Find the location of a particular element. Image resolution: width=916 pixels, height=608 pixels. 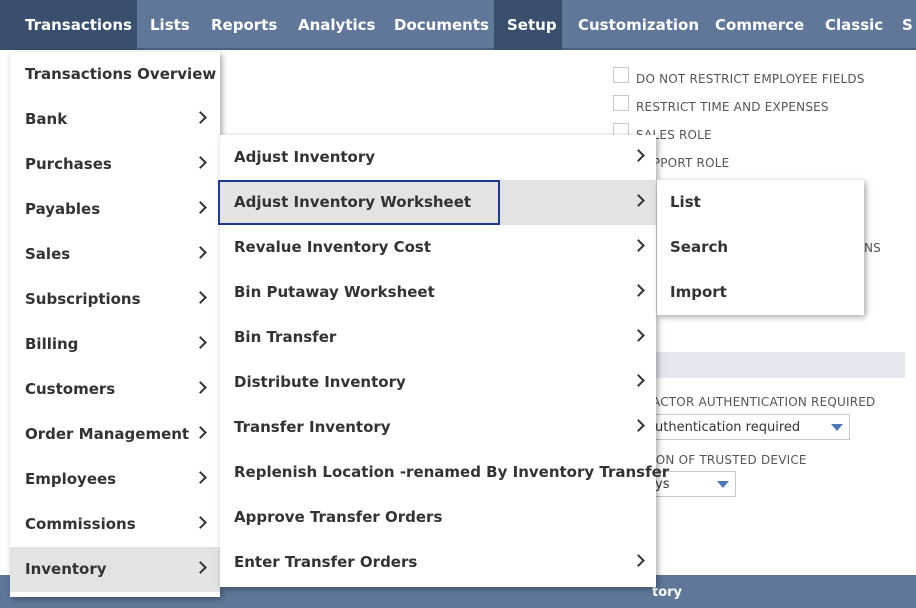

menu-item-label: Employees is located at coordinates (71, 479).